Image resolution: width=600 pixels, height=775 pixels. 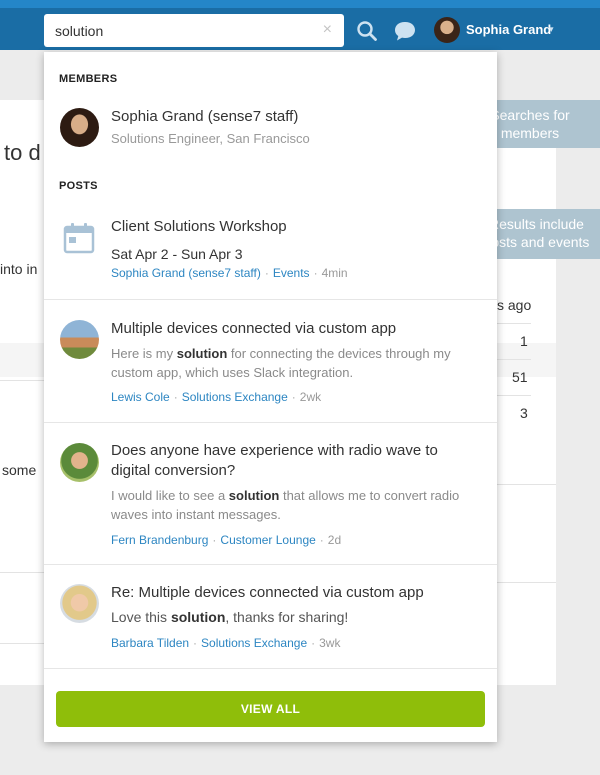 I want to click on user-avatar, so click(x=447, y=30).